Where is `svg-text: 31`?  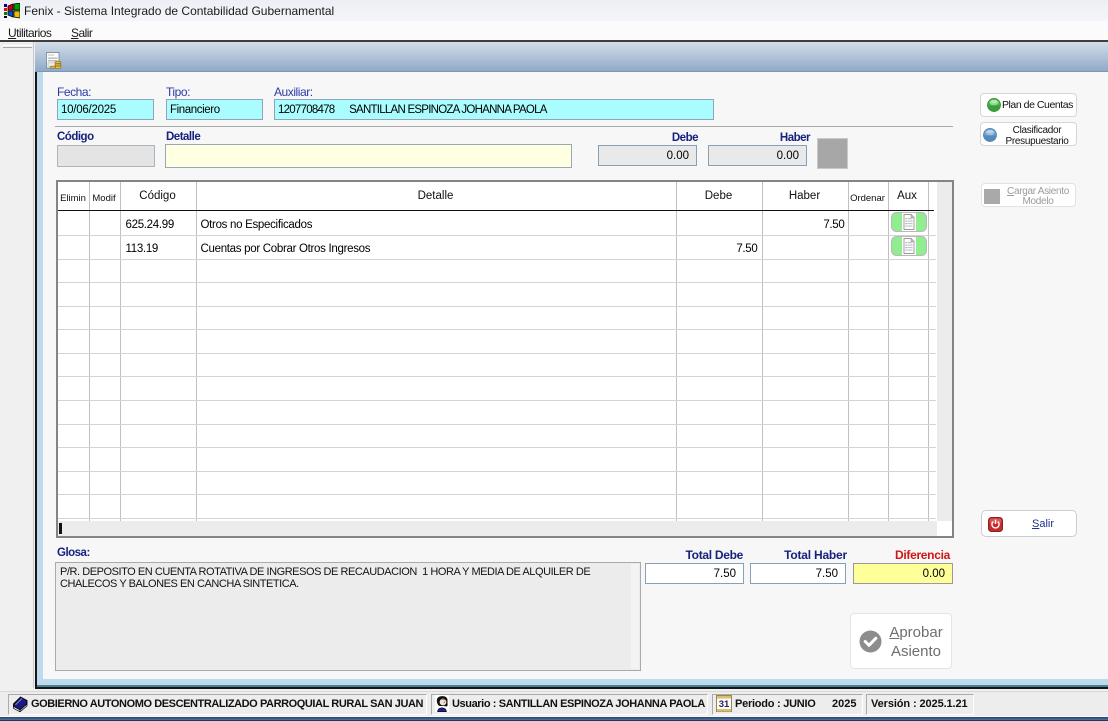
svg-text: 31 is located at coordinates (724, 704).